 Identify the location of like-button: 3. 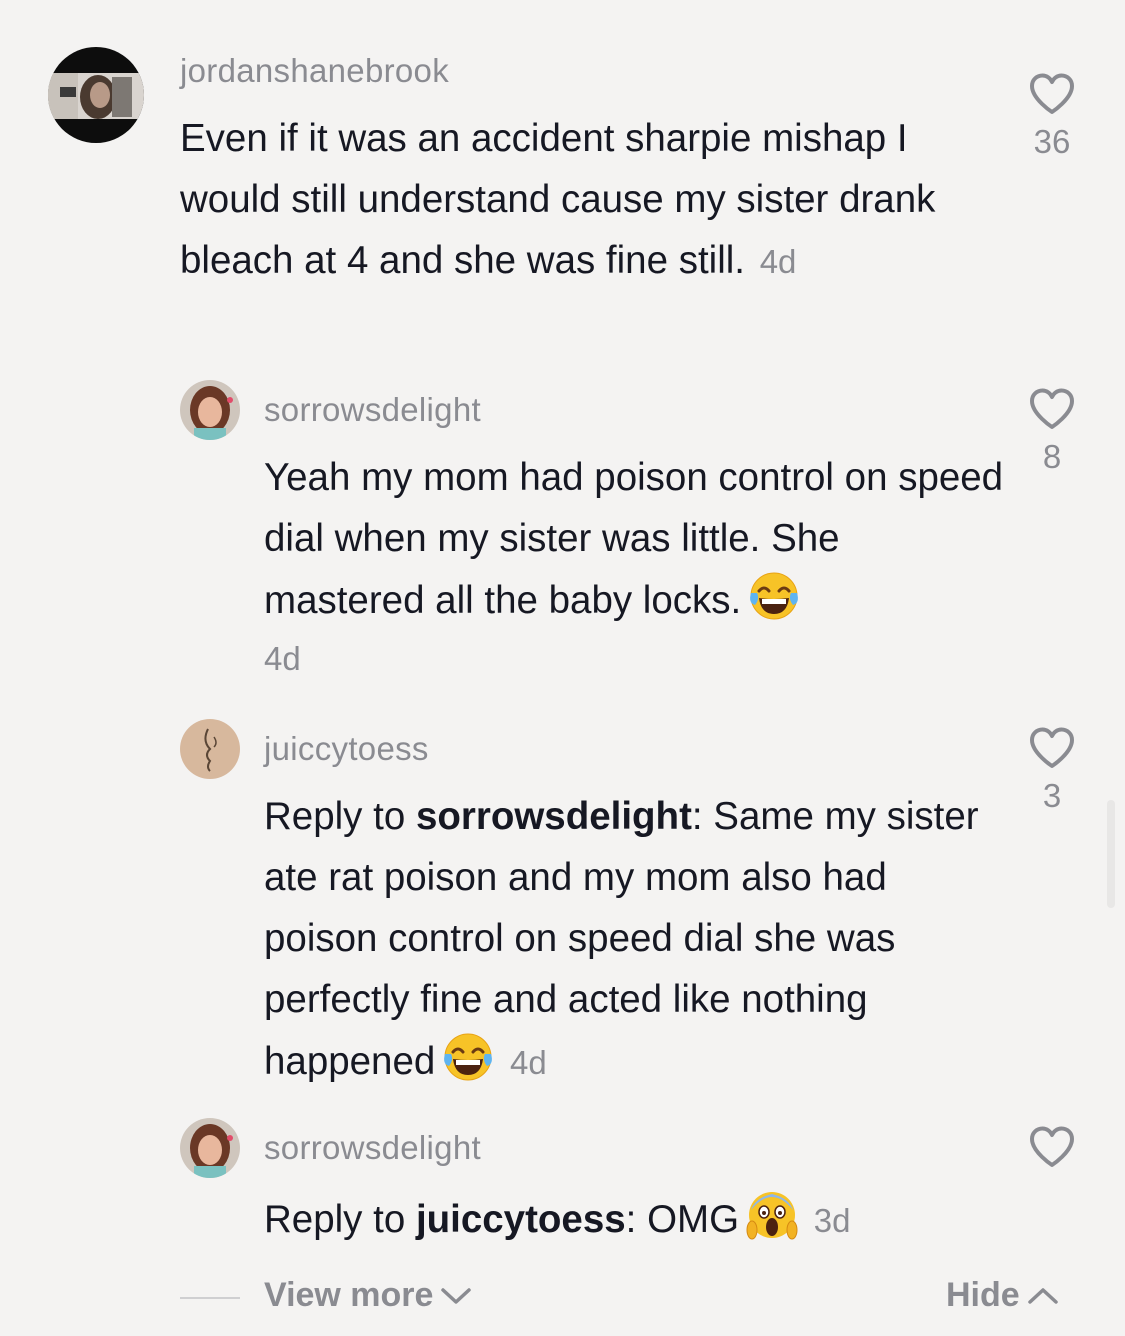
(1052, 771).